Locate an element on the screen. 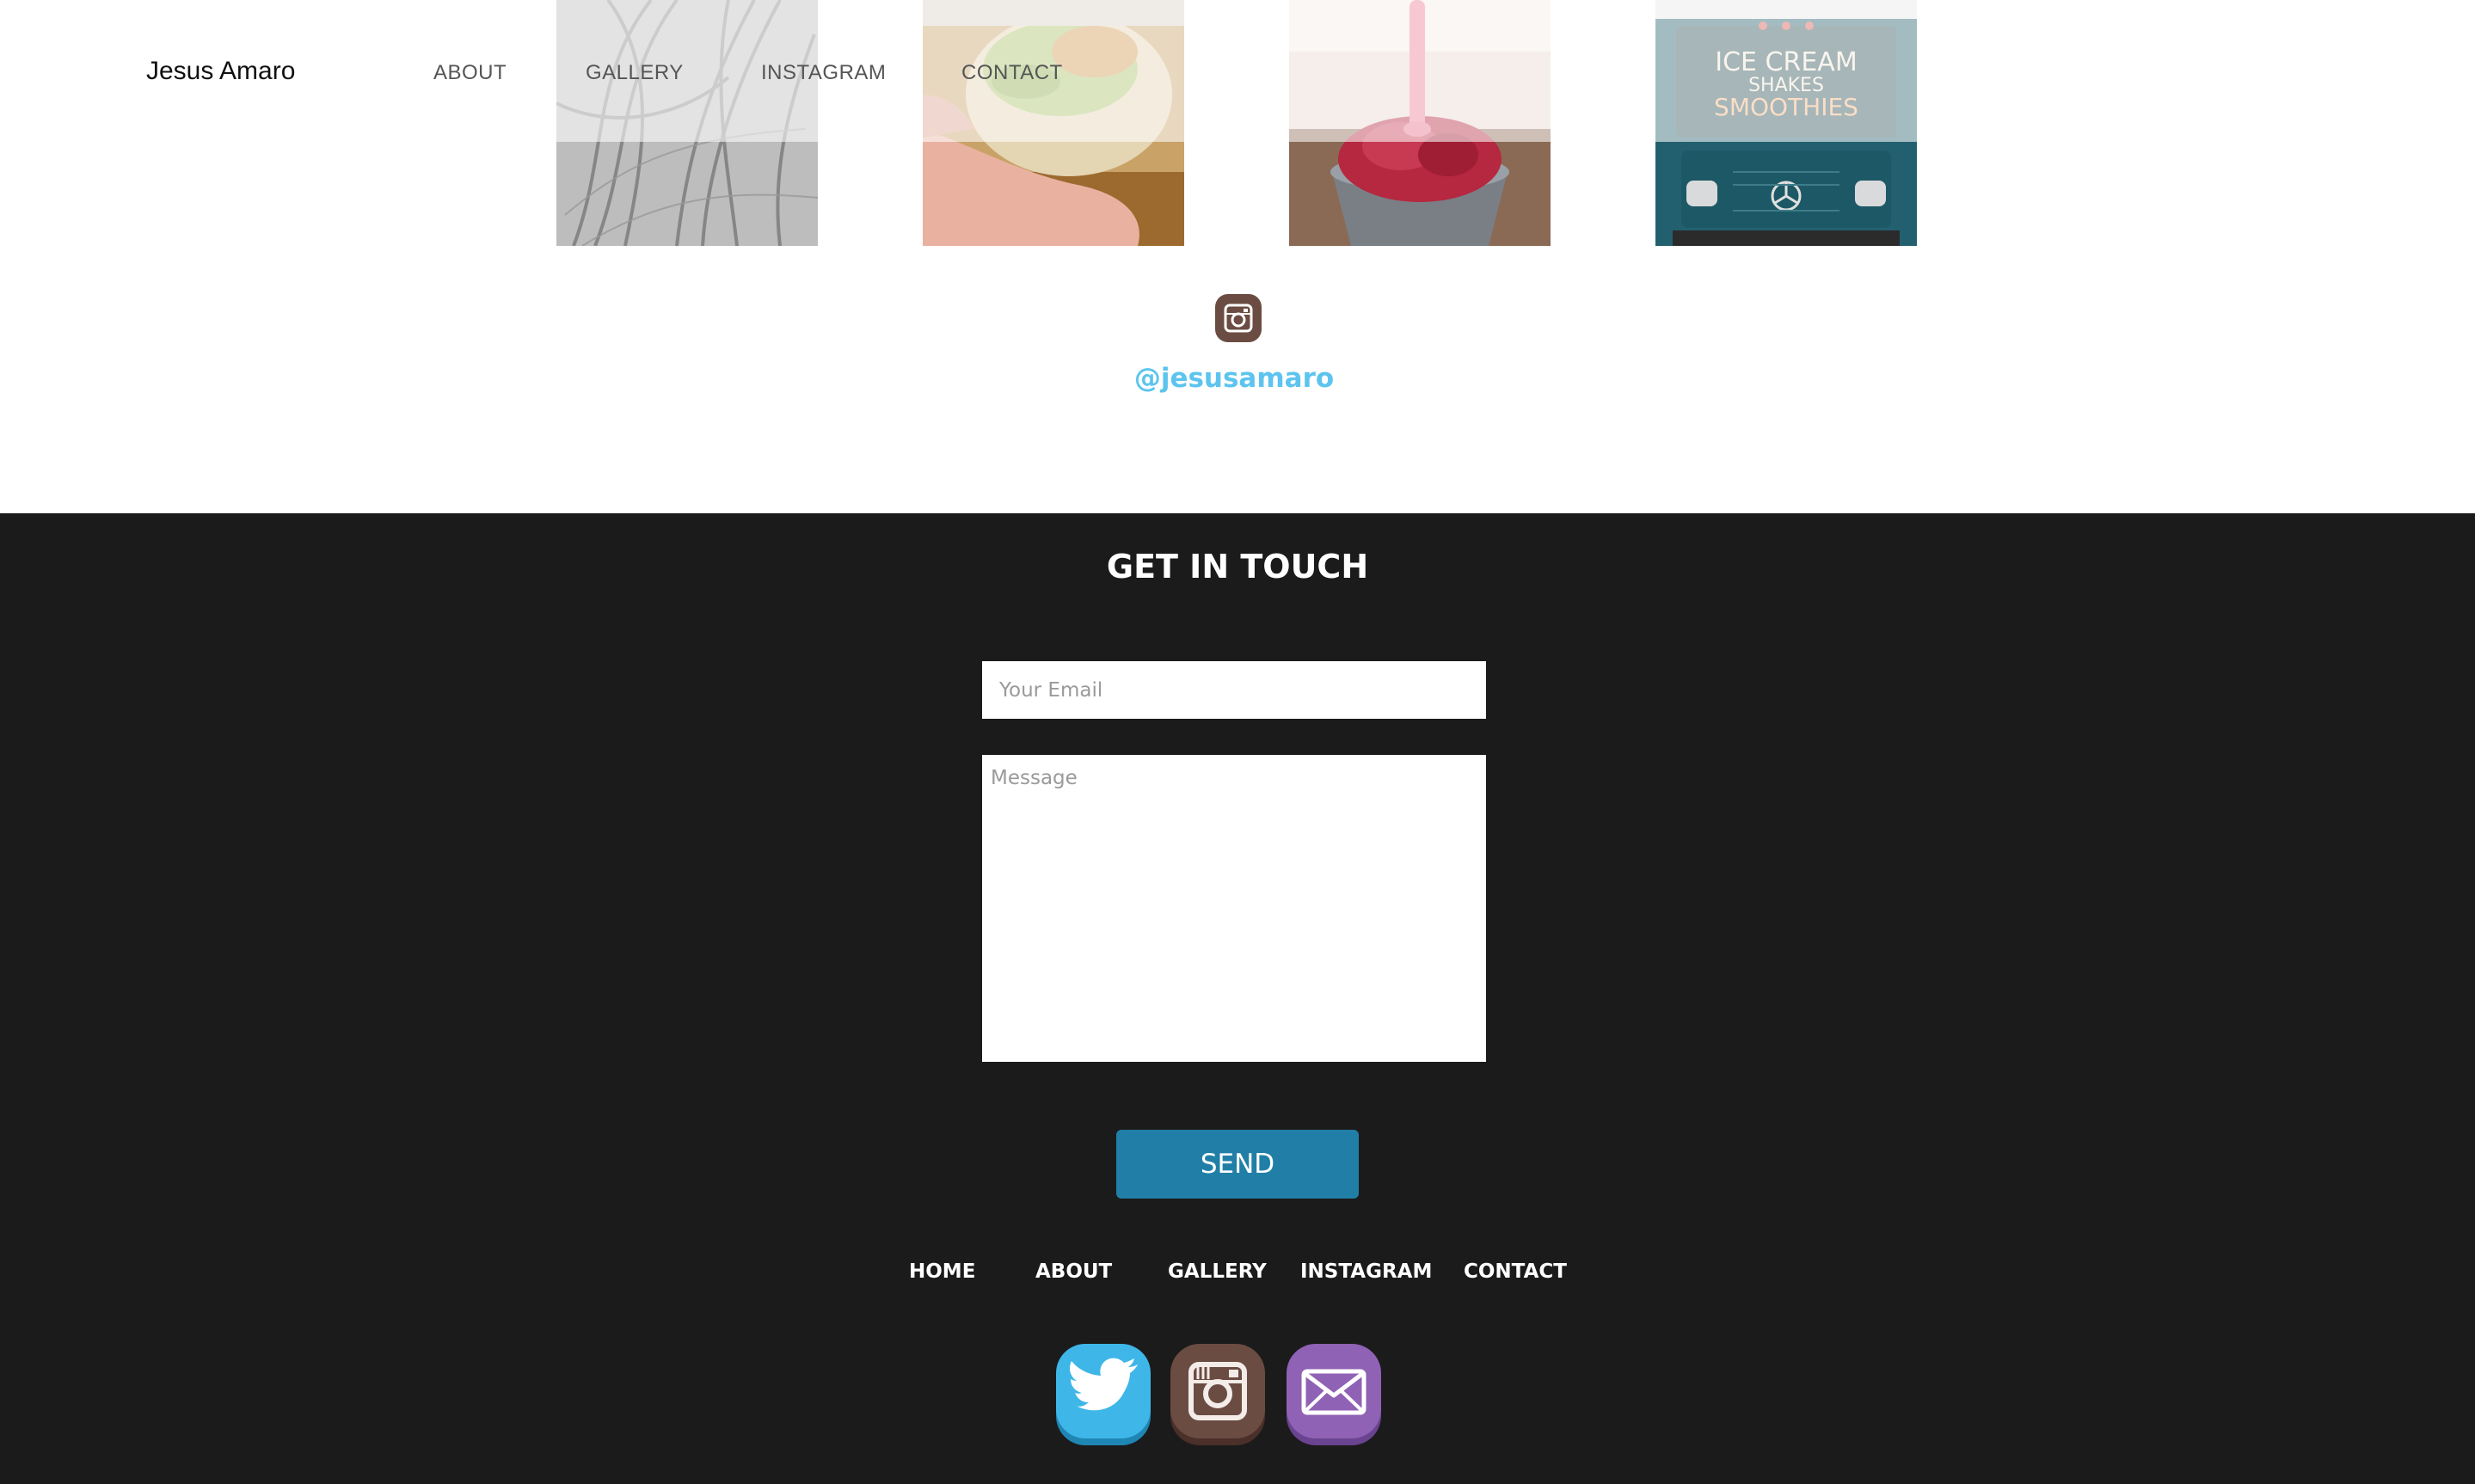 This screenshot has width=2475, height=1484. send-button: SEND is located at coordinates (1237, 1164).